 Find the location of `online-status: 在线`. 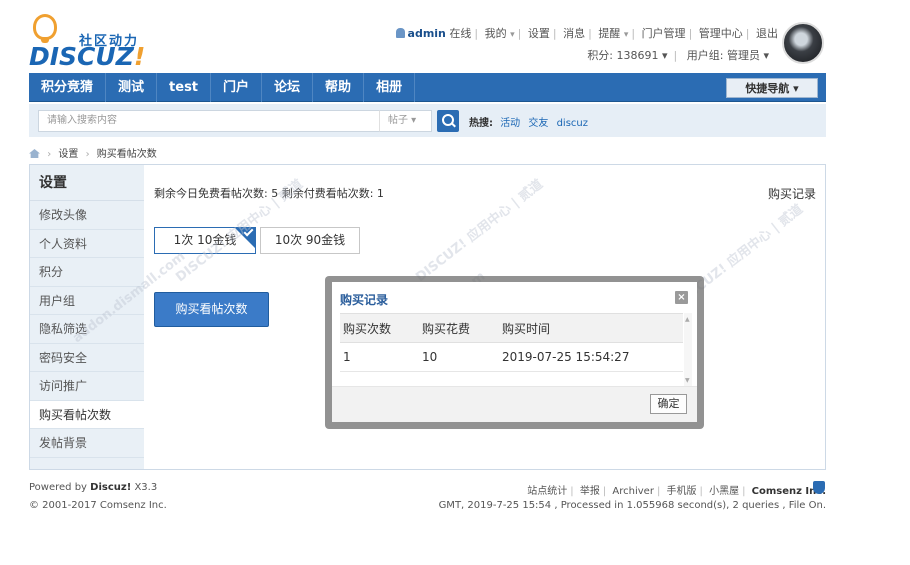

online-status: 在线 is located at coordinates (460, 33).